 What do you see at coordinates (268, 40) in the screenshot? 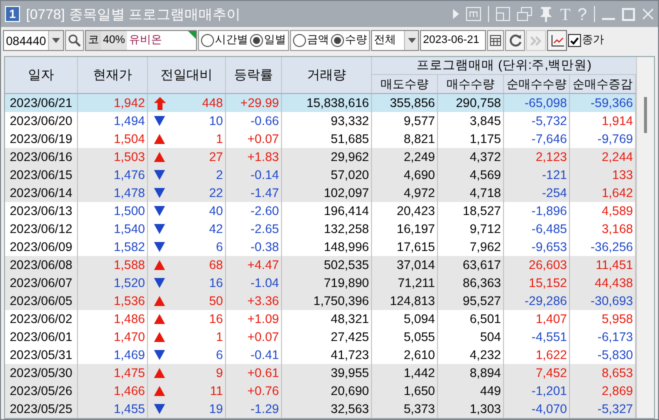
I see `radio-button: 일별` at bounding box center [268, 40].